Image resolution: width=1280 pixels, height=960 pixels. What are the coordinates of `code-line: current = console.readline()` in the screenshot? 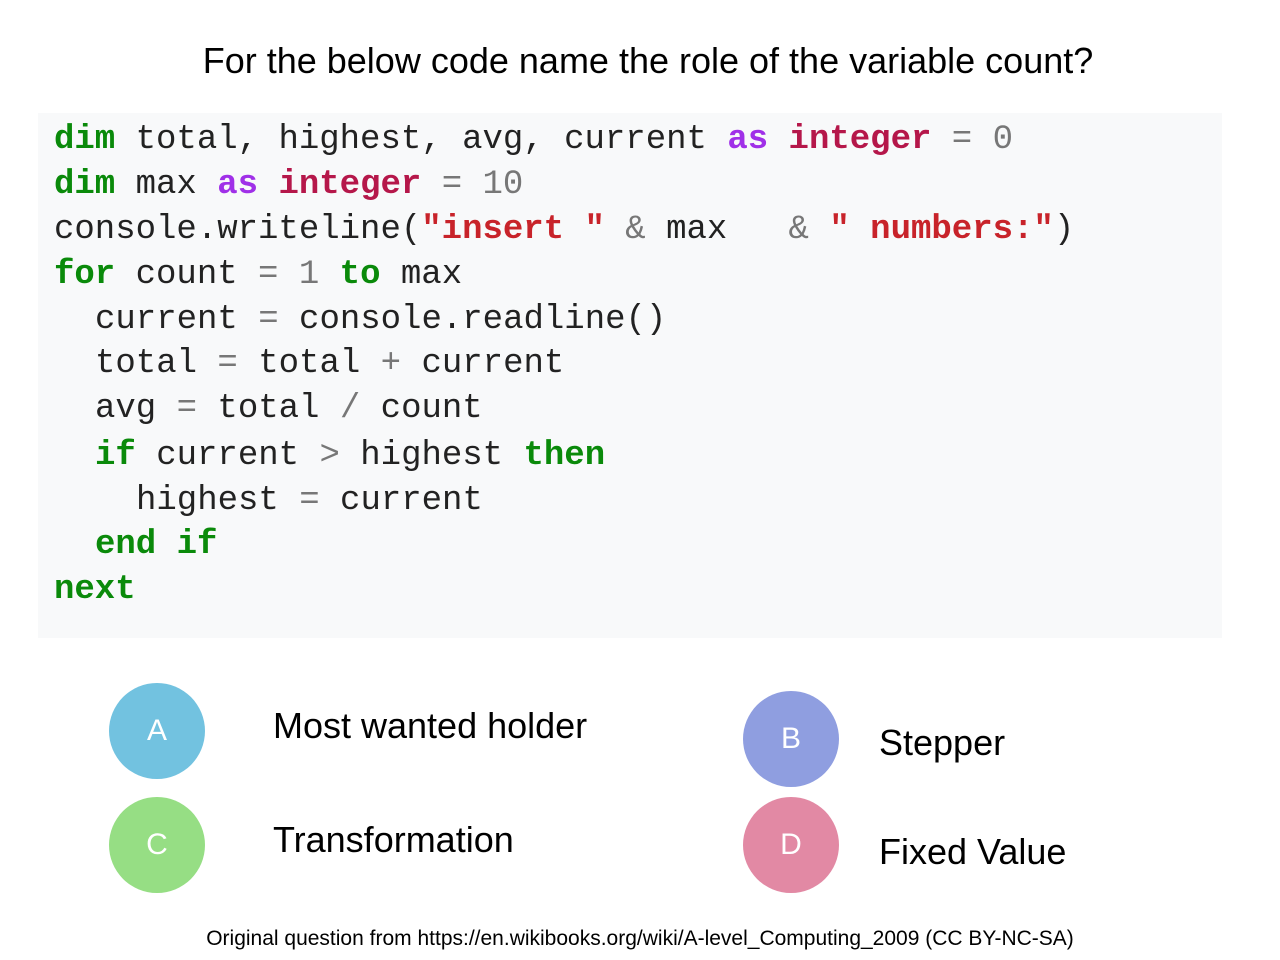 It's located at (380, 320).